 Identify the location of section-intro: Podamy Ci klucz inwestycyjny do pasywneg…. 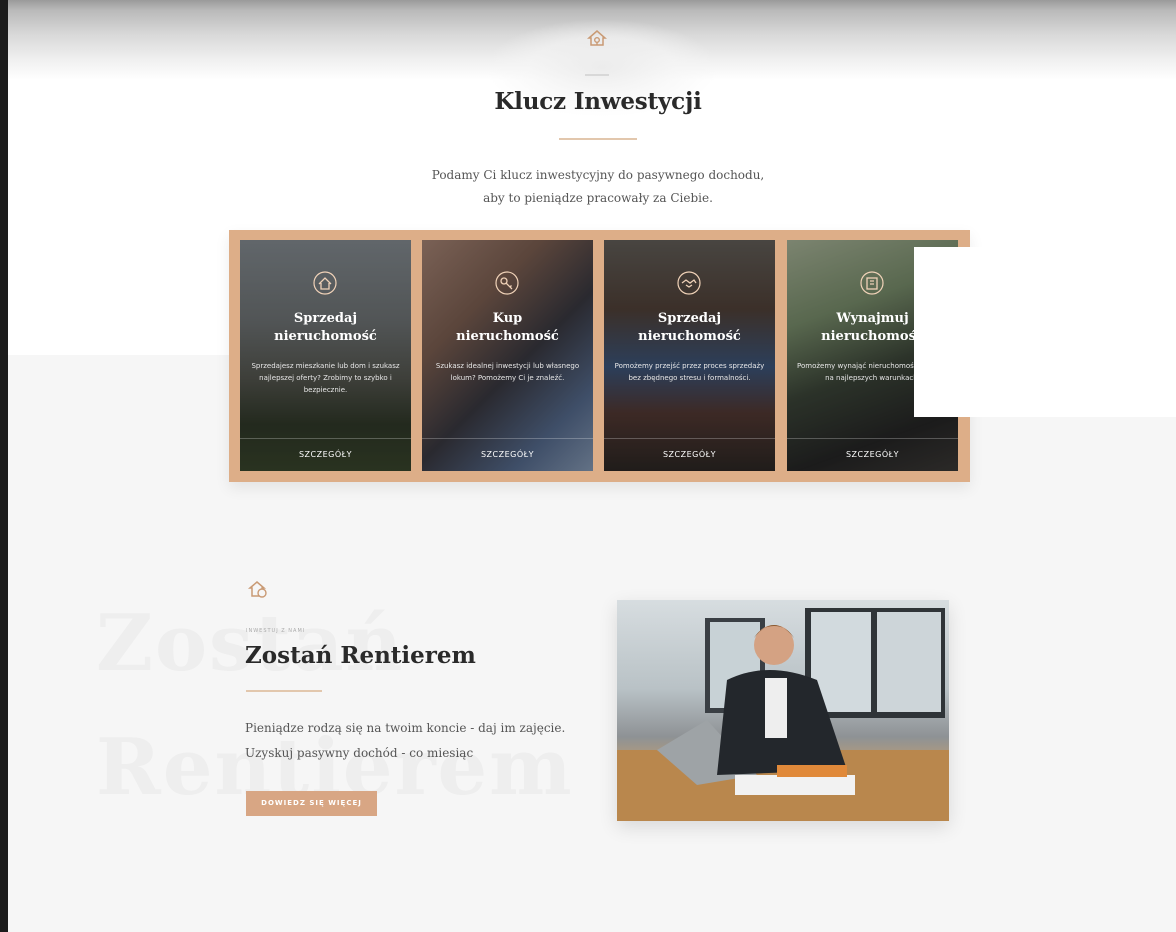
(598, 187).